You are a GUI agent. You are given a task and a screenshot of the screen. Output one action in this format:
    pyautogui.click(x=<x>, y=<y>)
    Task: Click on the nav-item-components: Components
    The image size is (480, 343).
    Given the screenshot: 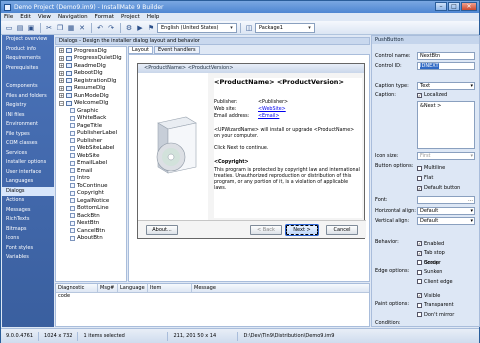 What is the action you would take?
    pyautogui.click(x=28, y=87)
    